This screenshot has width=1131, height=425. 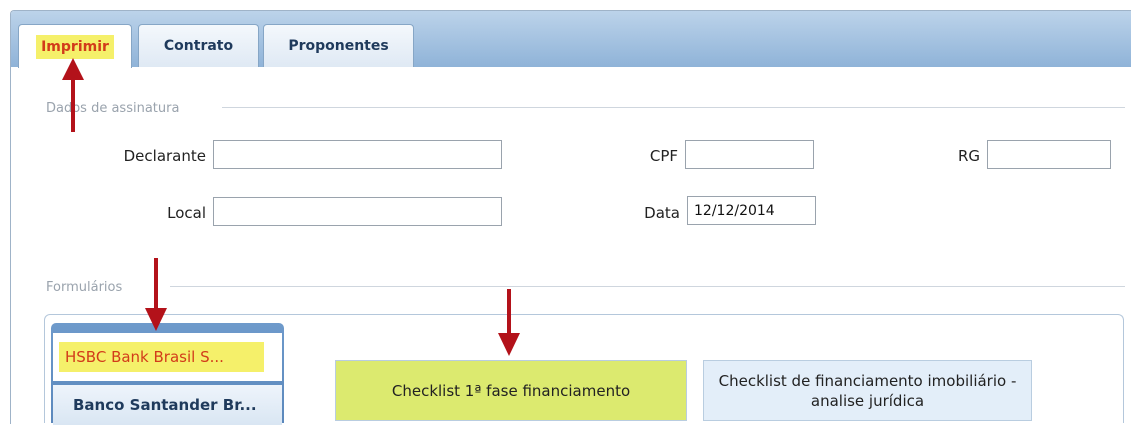 I want to click on checklist-first-phase-button: Checklist 1ª fase financiamento, so click(x=511, y=390).